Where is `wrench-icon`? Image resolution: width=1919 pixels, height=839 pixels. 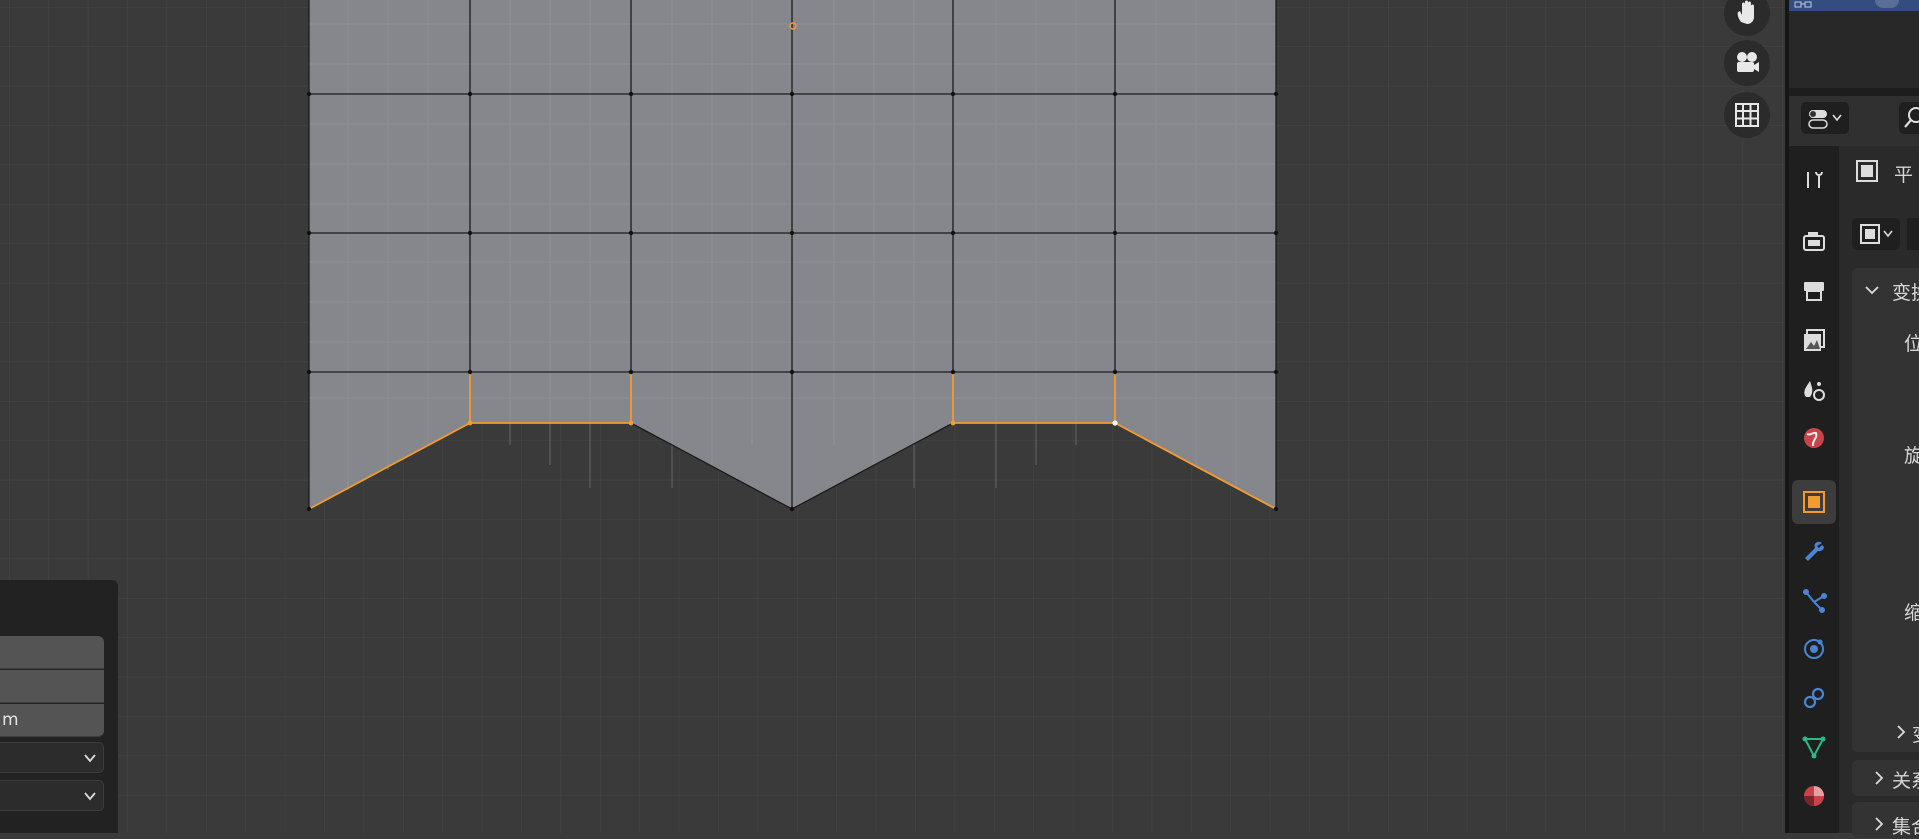 wrench-icon is located at coordinates (1814, 551).